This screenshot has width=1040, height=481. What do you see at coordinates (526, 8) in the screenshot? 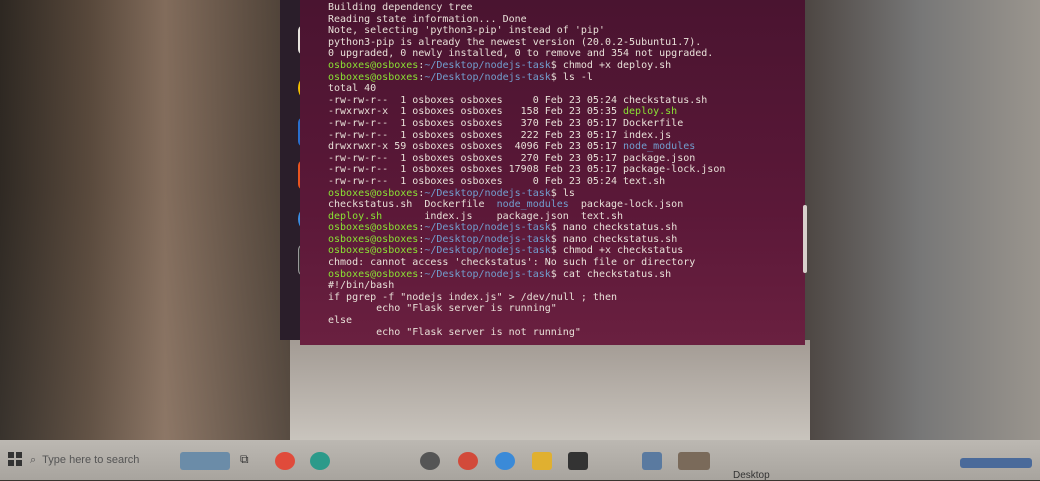
I see `terminal-line: Building dependency tree` at bounding box center [526, 8].